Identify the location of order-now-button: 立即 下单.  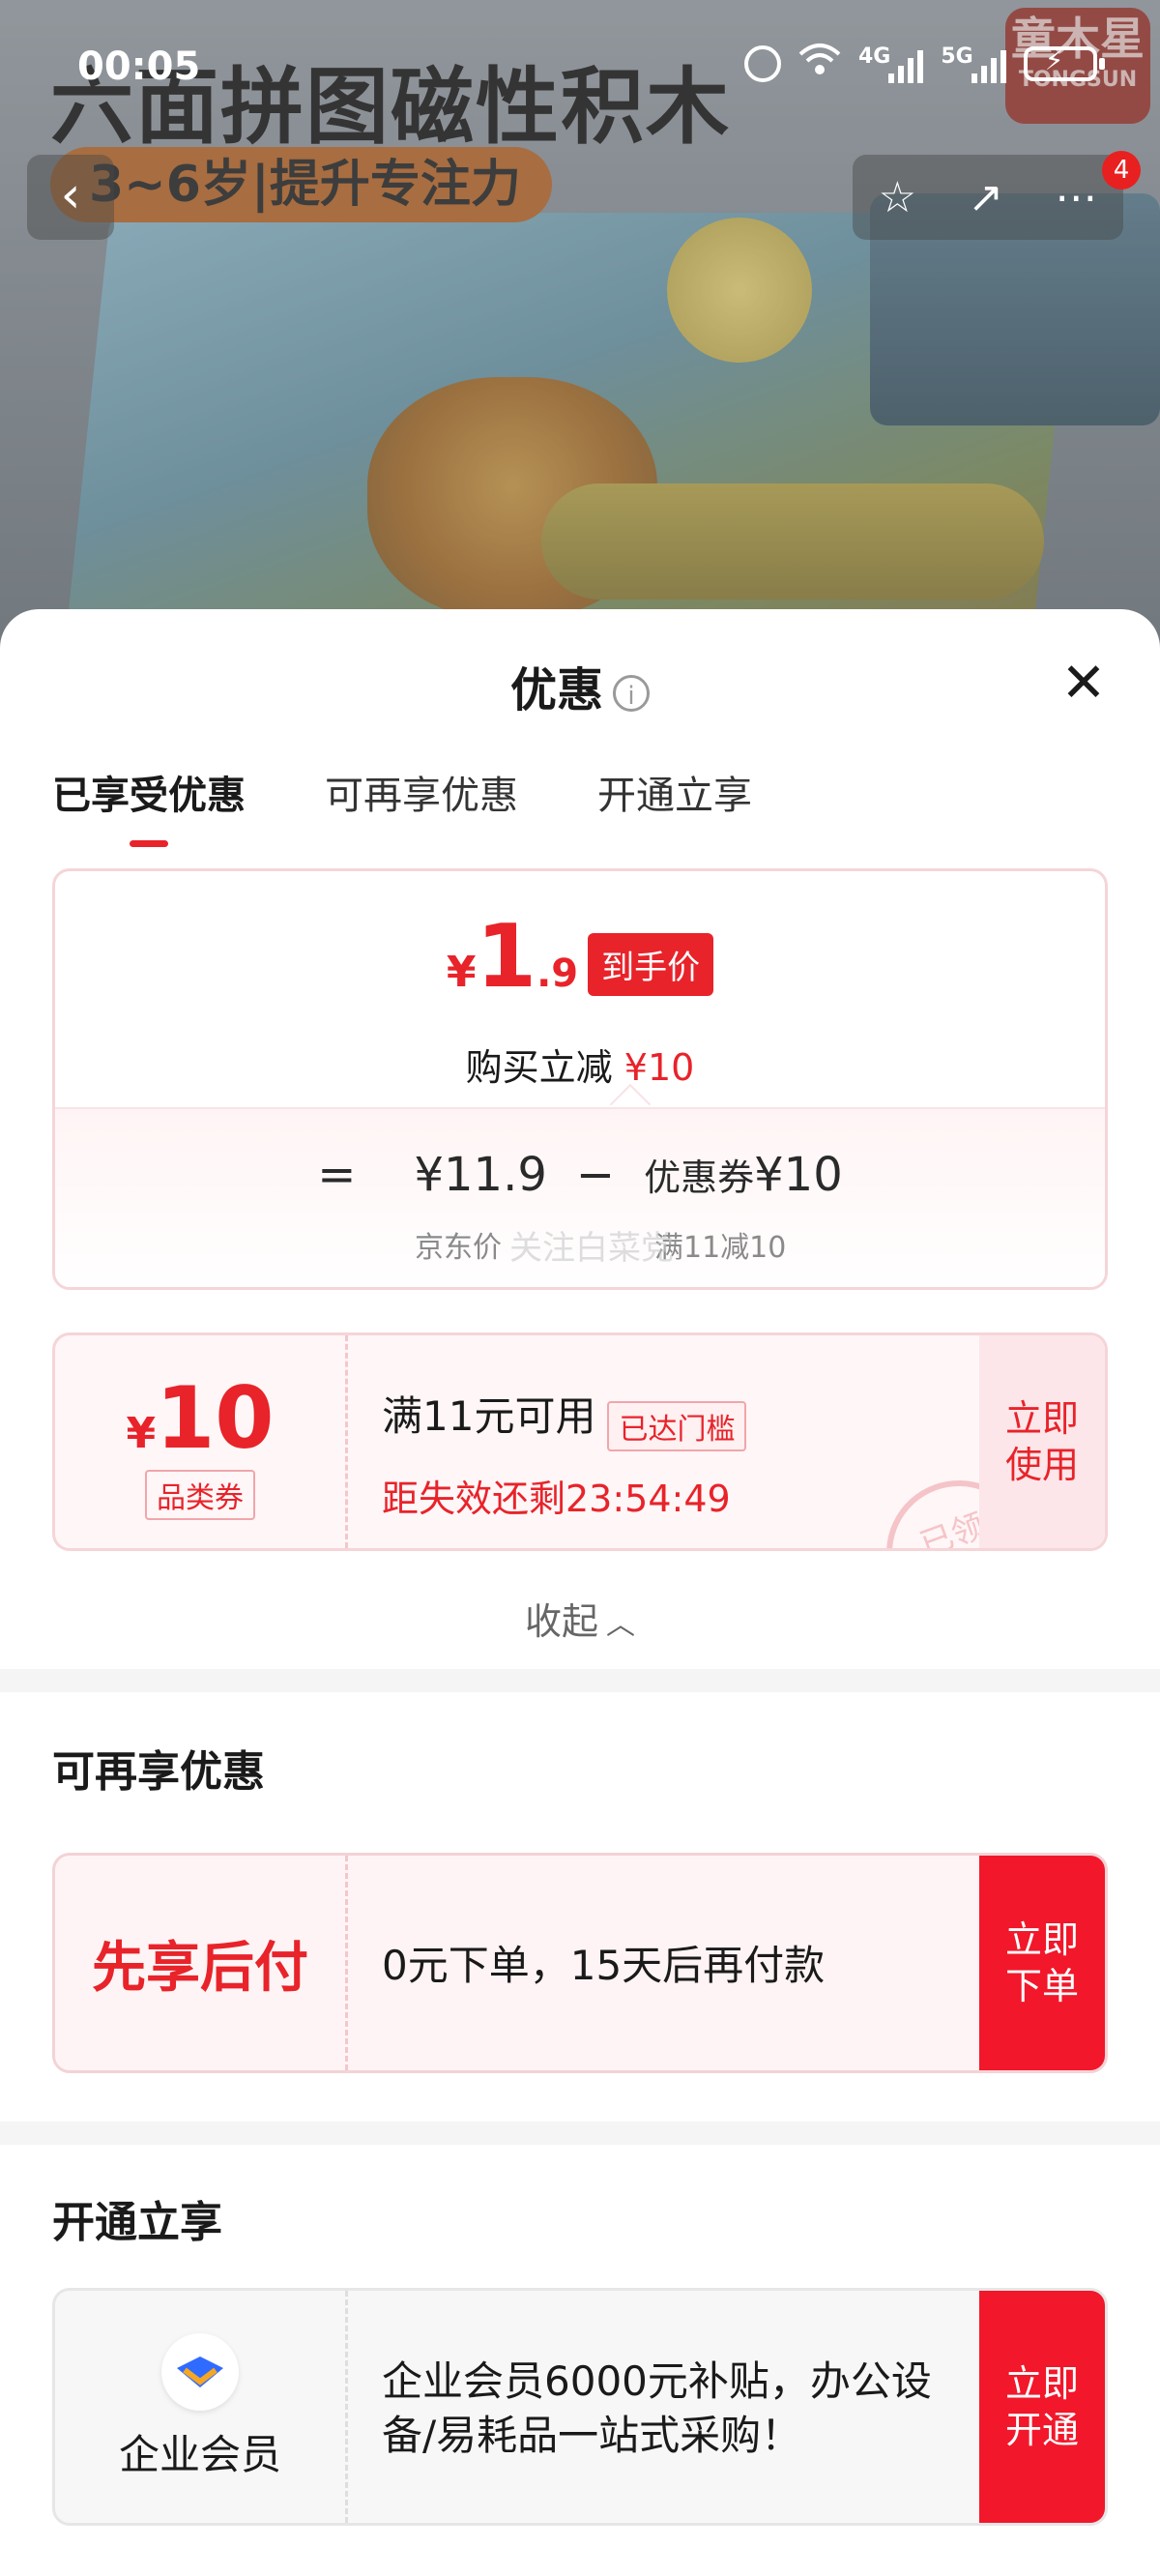
(1042, 1963).